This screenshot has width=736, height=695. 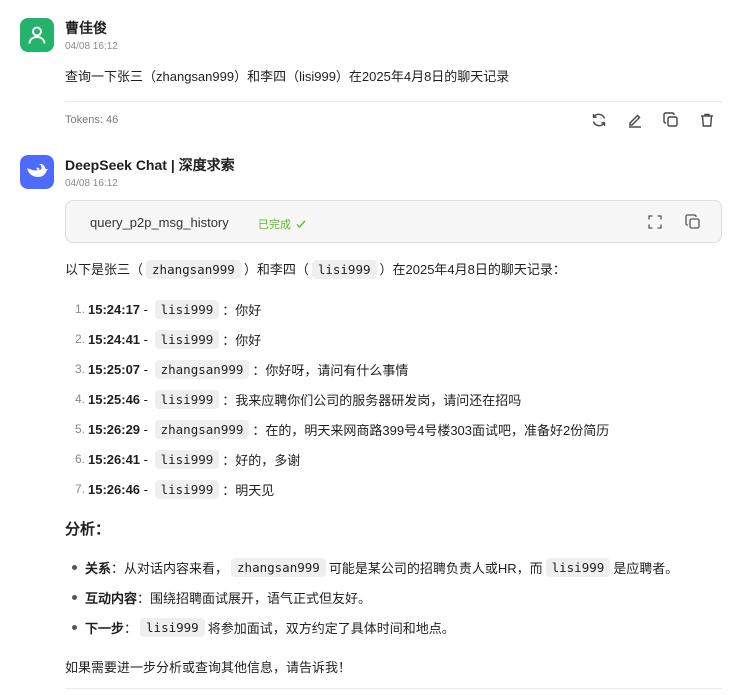 I want to click on message-time: 15:26:29, so click(x=114, y=429).